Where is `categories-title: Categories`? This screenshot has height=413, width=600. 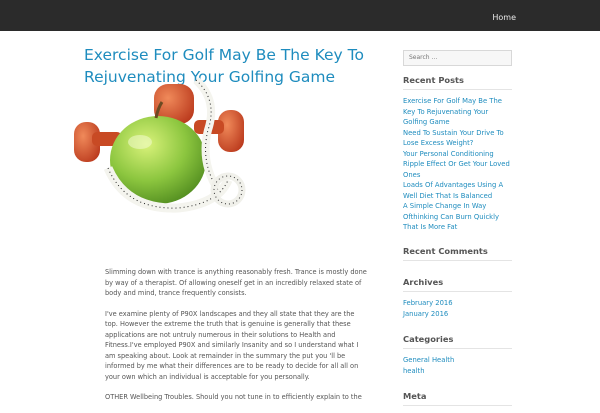
categories-title: Categories is located at coordinates (457, 341).